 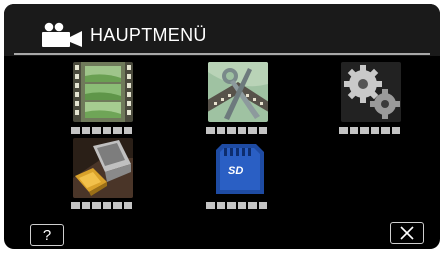 I want to click on sd-card-icon: SD, so click(x=238, y=168).